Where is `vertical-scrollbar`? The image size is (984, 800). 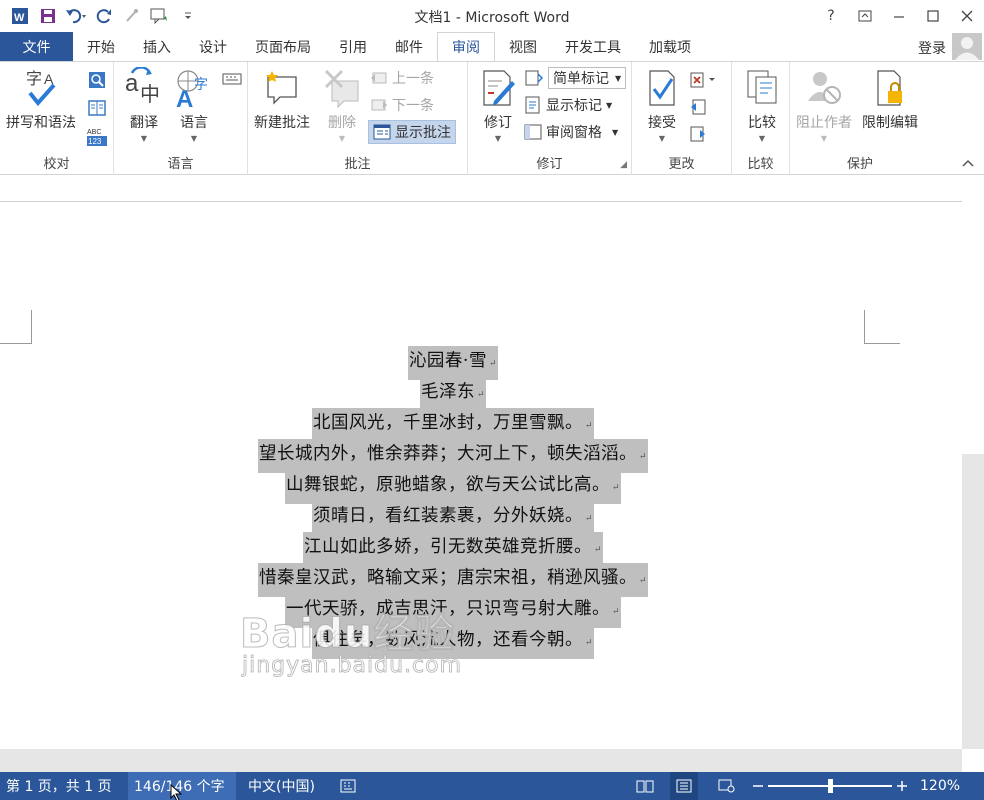 vertical-scrollbar is located at coordinates (973, 601).